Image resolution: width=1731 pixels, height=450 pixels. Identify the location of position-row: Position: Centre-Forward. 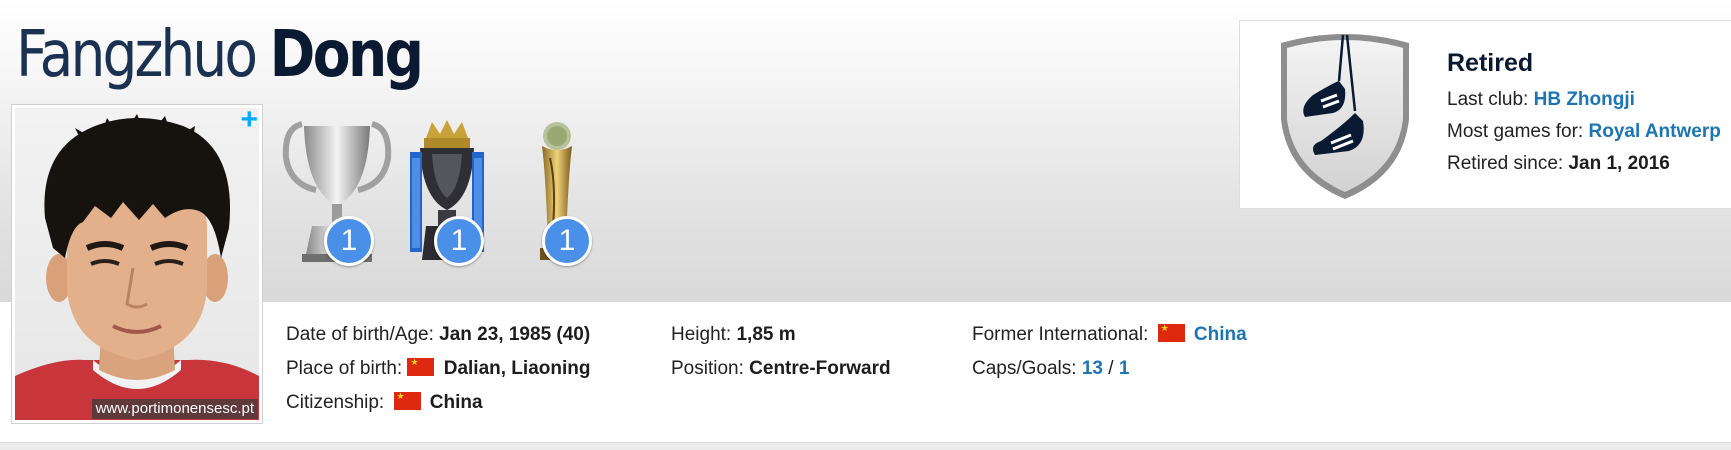
(781, 369).